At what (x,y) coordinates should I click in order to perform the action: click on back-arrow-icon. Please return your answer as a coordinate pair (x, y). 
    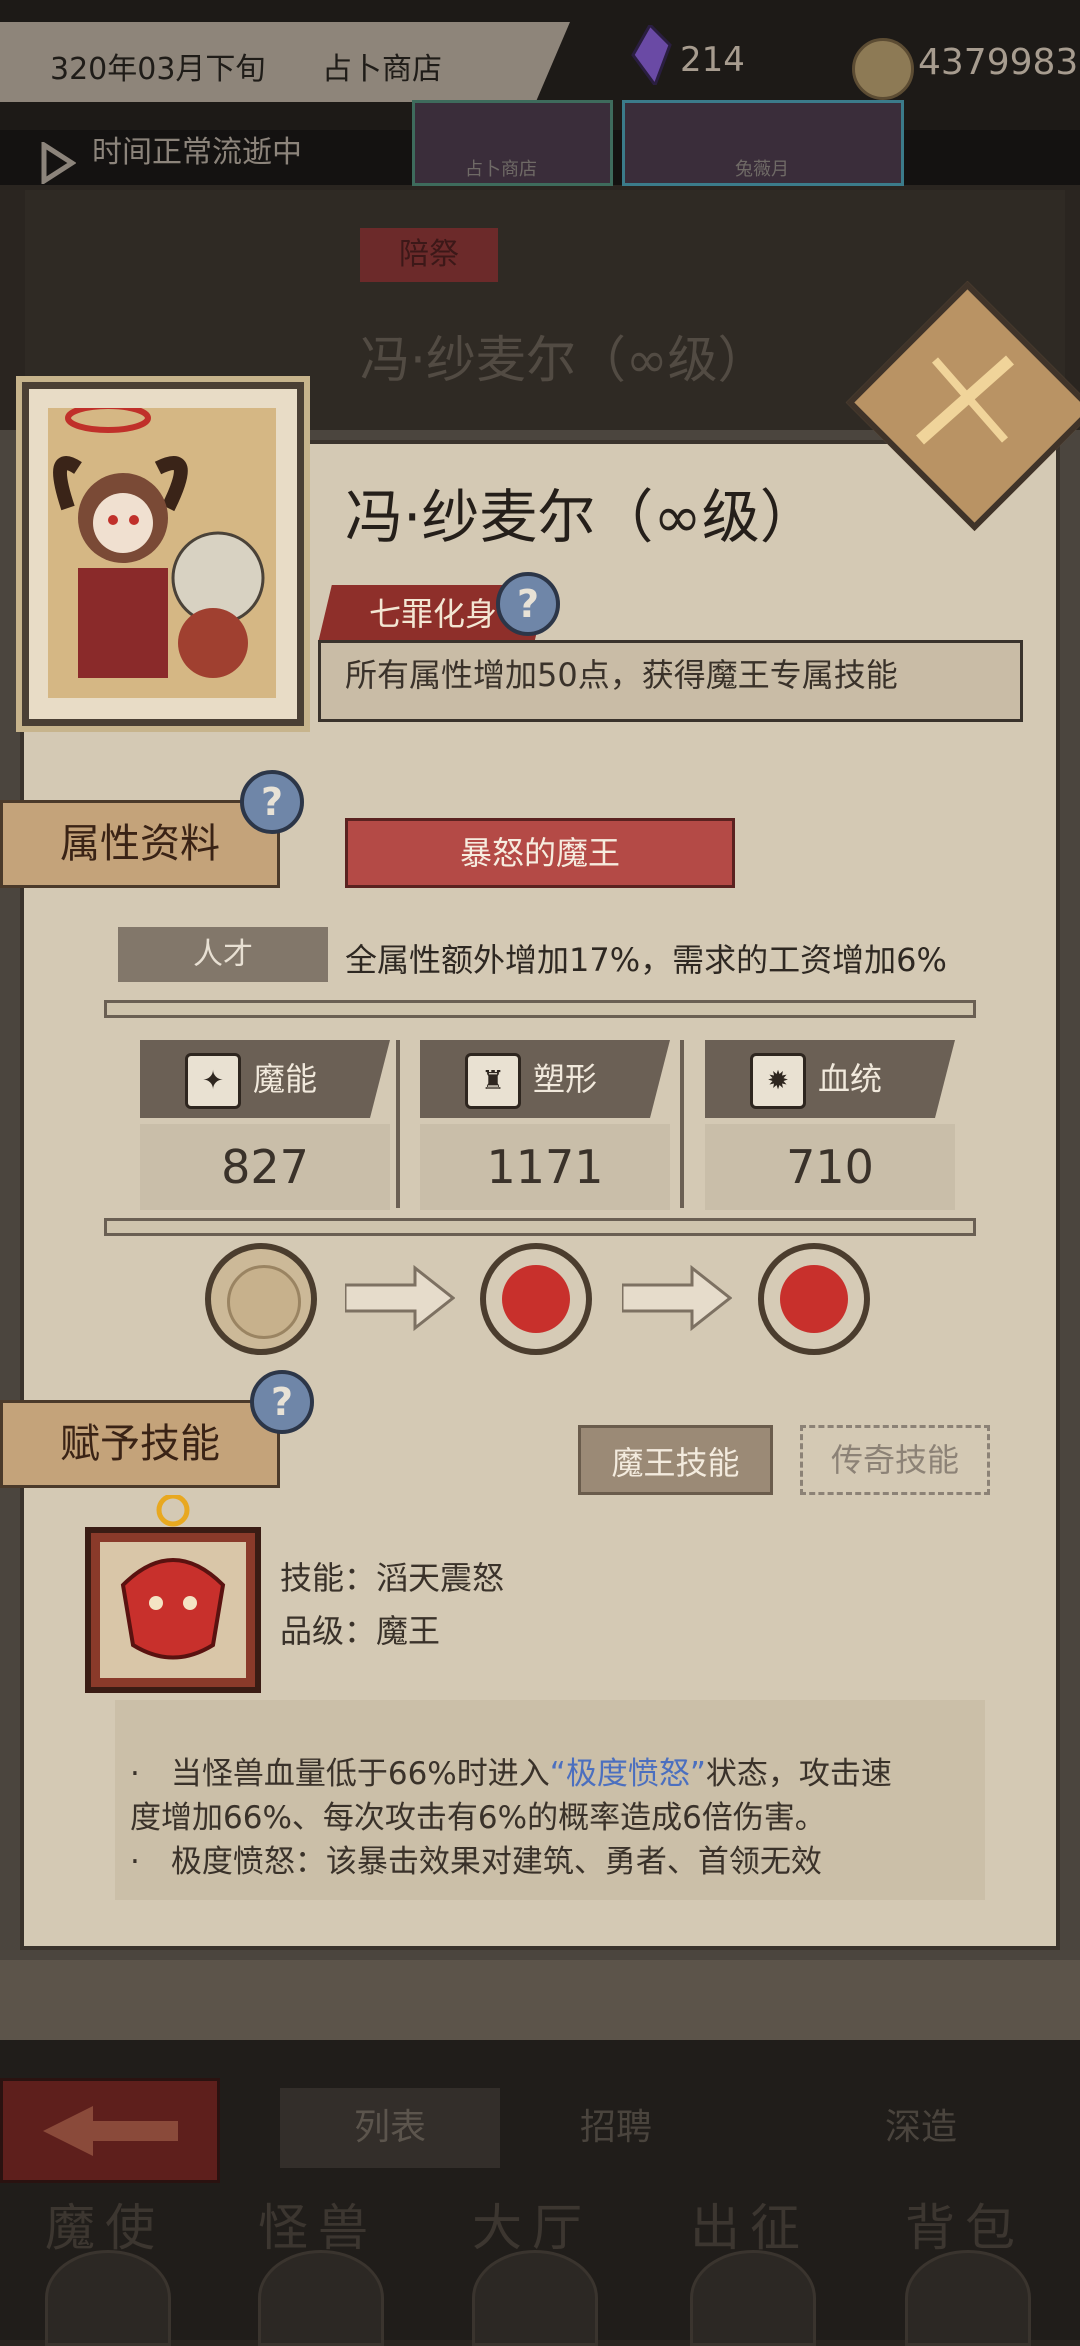
    Looking at the image, I should click on (110, 2131).